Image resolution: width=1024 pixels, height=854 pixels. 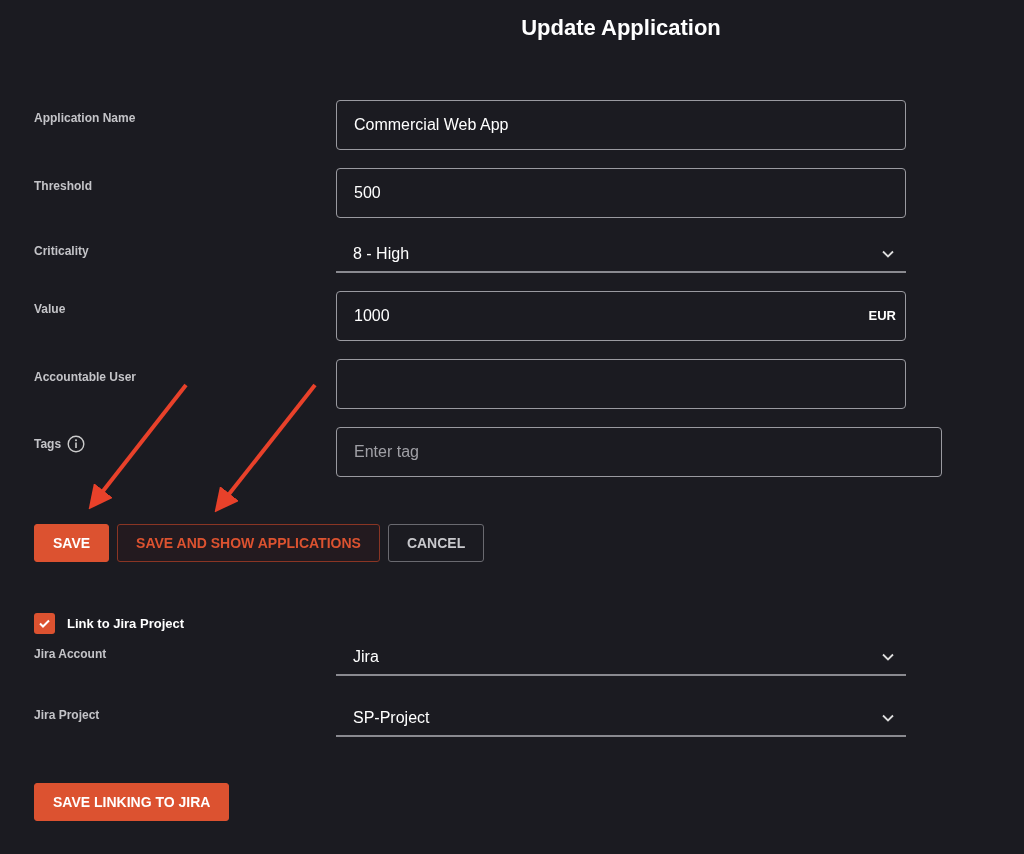 I want to click on cancel-button: CANCEL, so click(x=436, y=543).